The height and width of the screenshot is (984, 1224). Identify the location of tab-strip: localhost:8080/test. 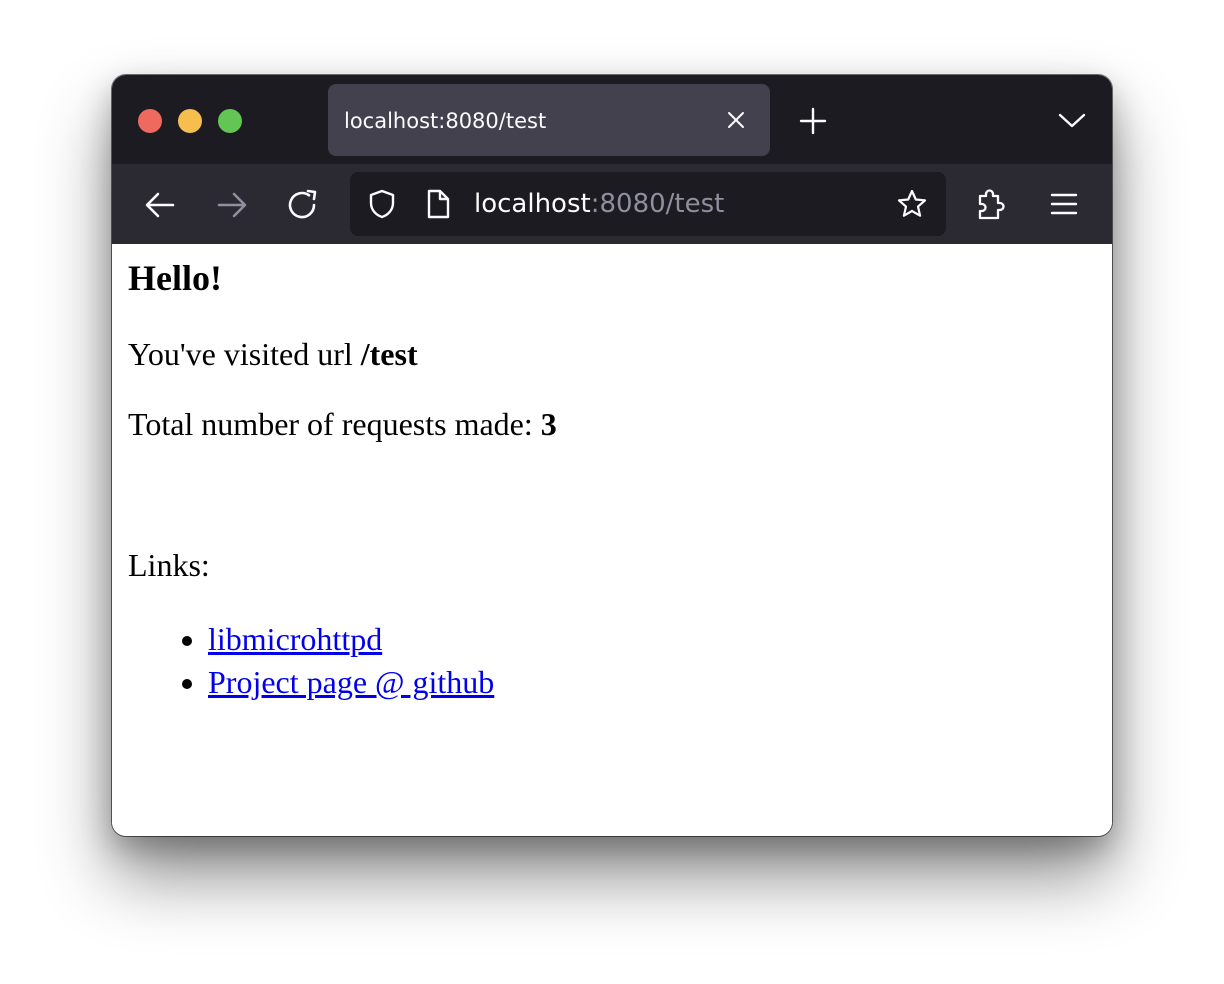
(612, 119).